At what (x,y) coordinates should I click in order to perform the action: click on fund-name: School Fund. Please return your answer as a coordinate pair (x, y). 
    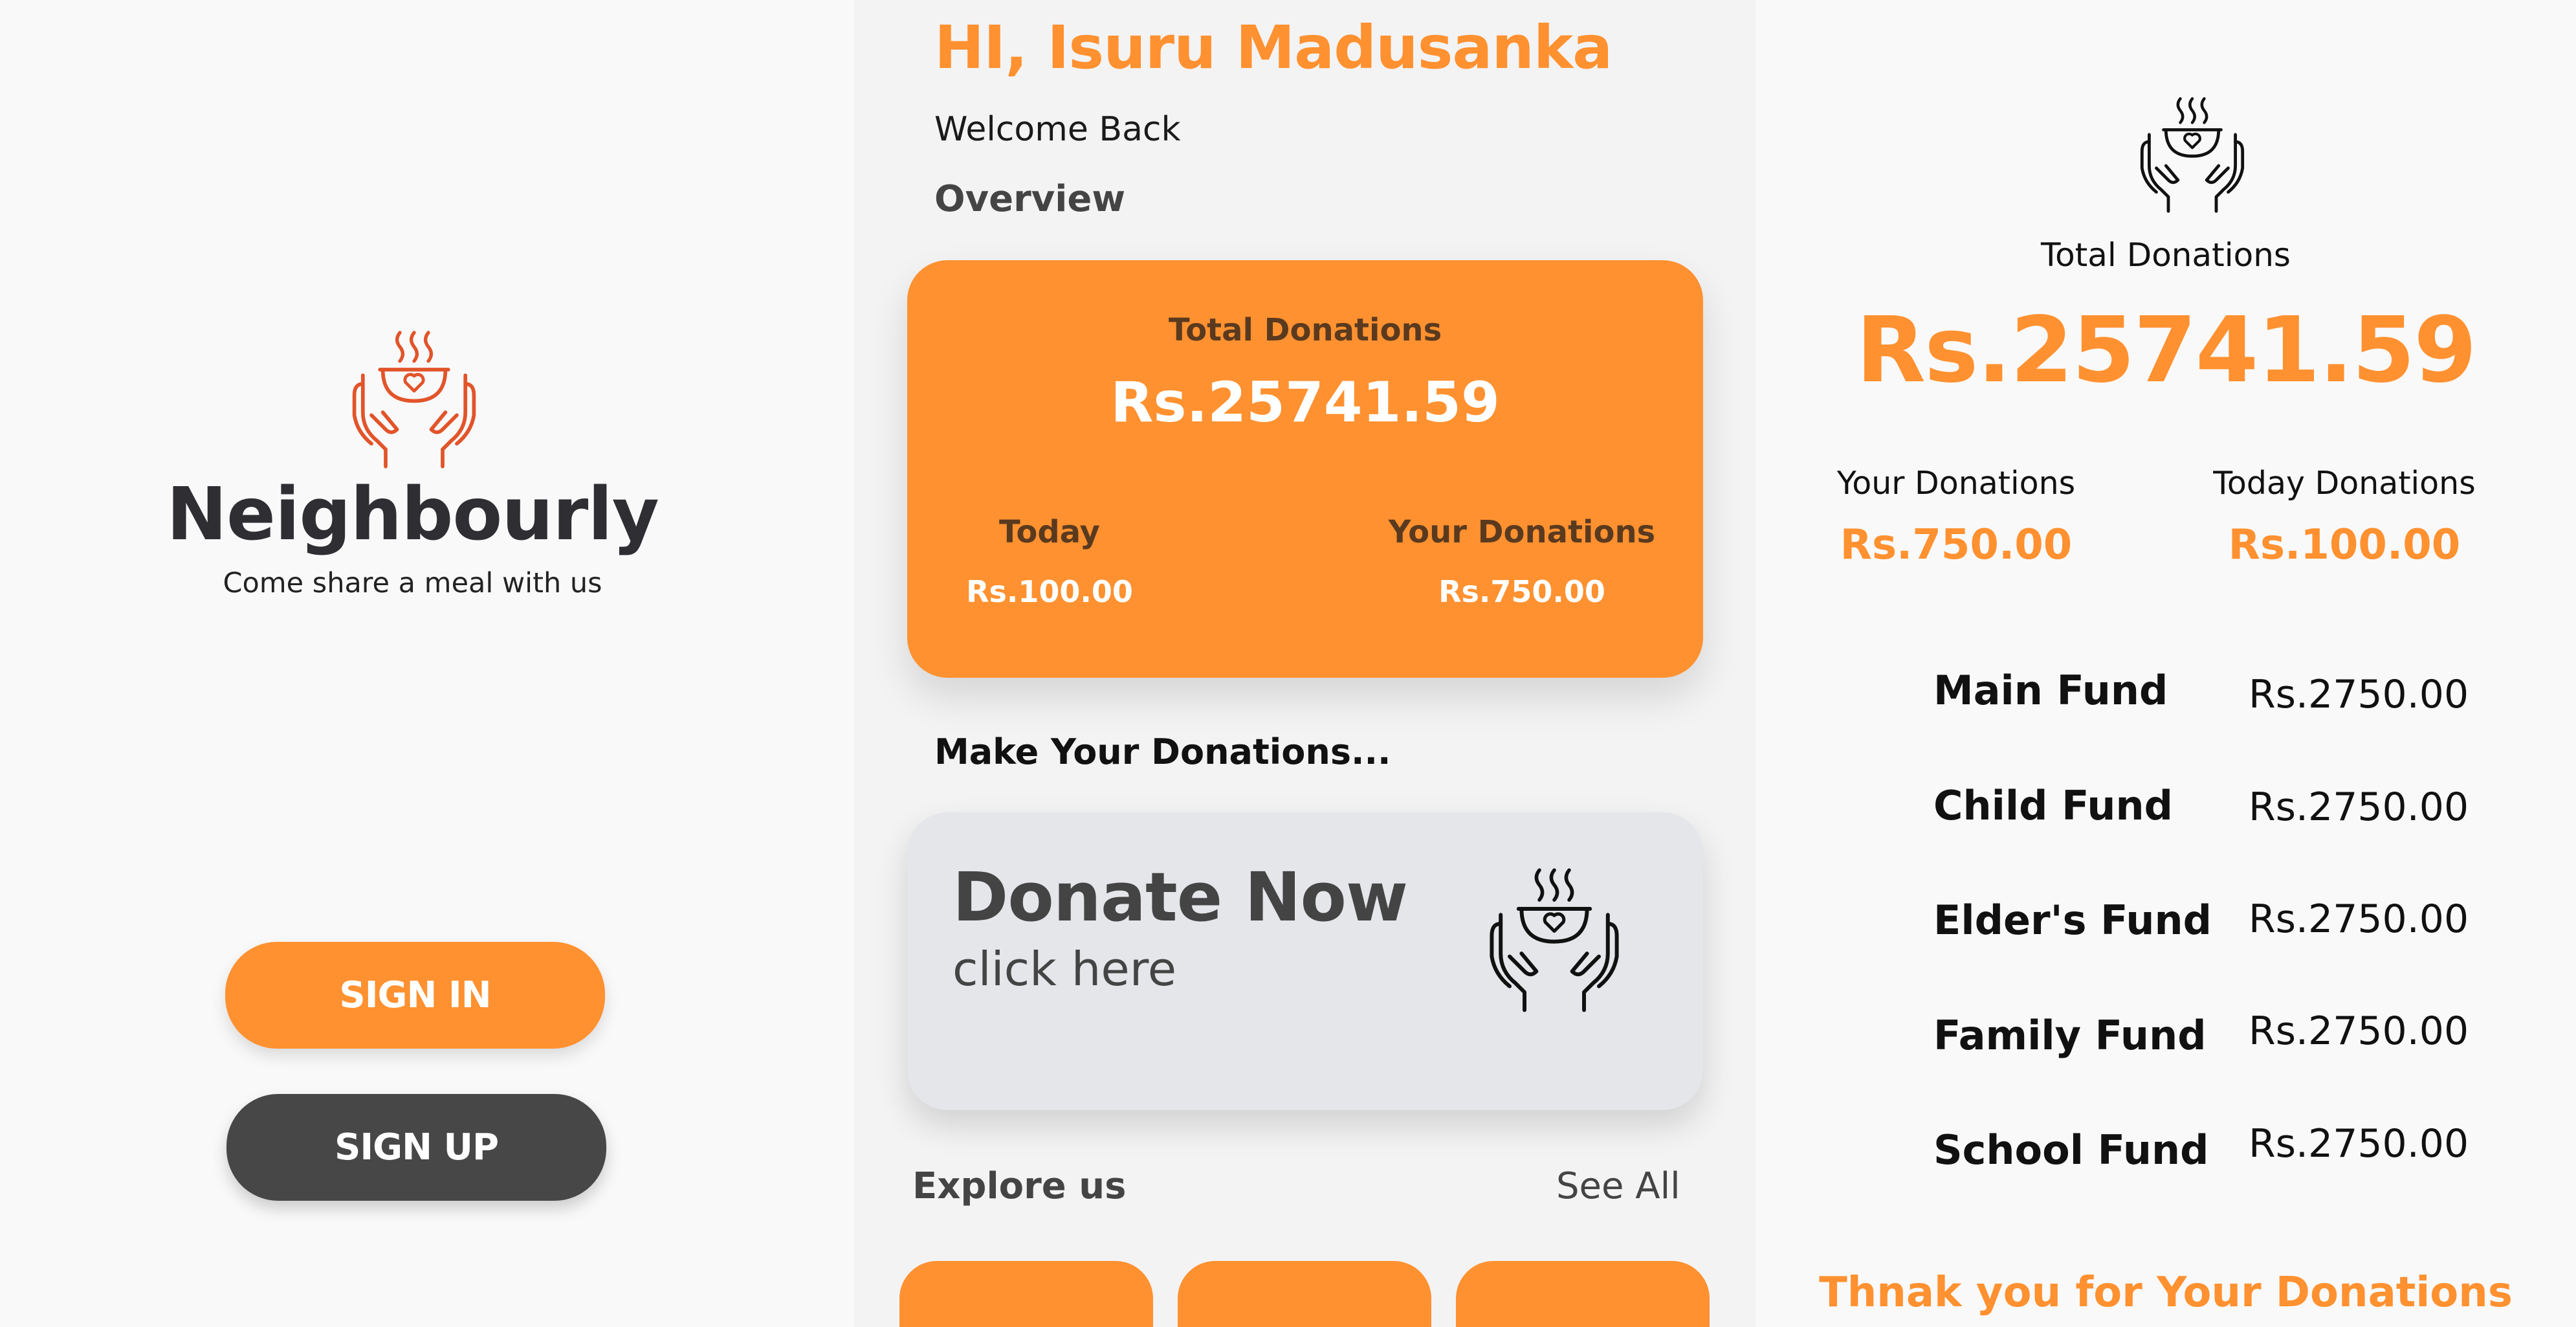
    Looking at the image, I should click on (2071, 1150).